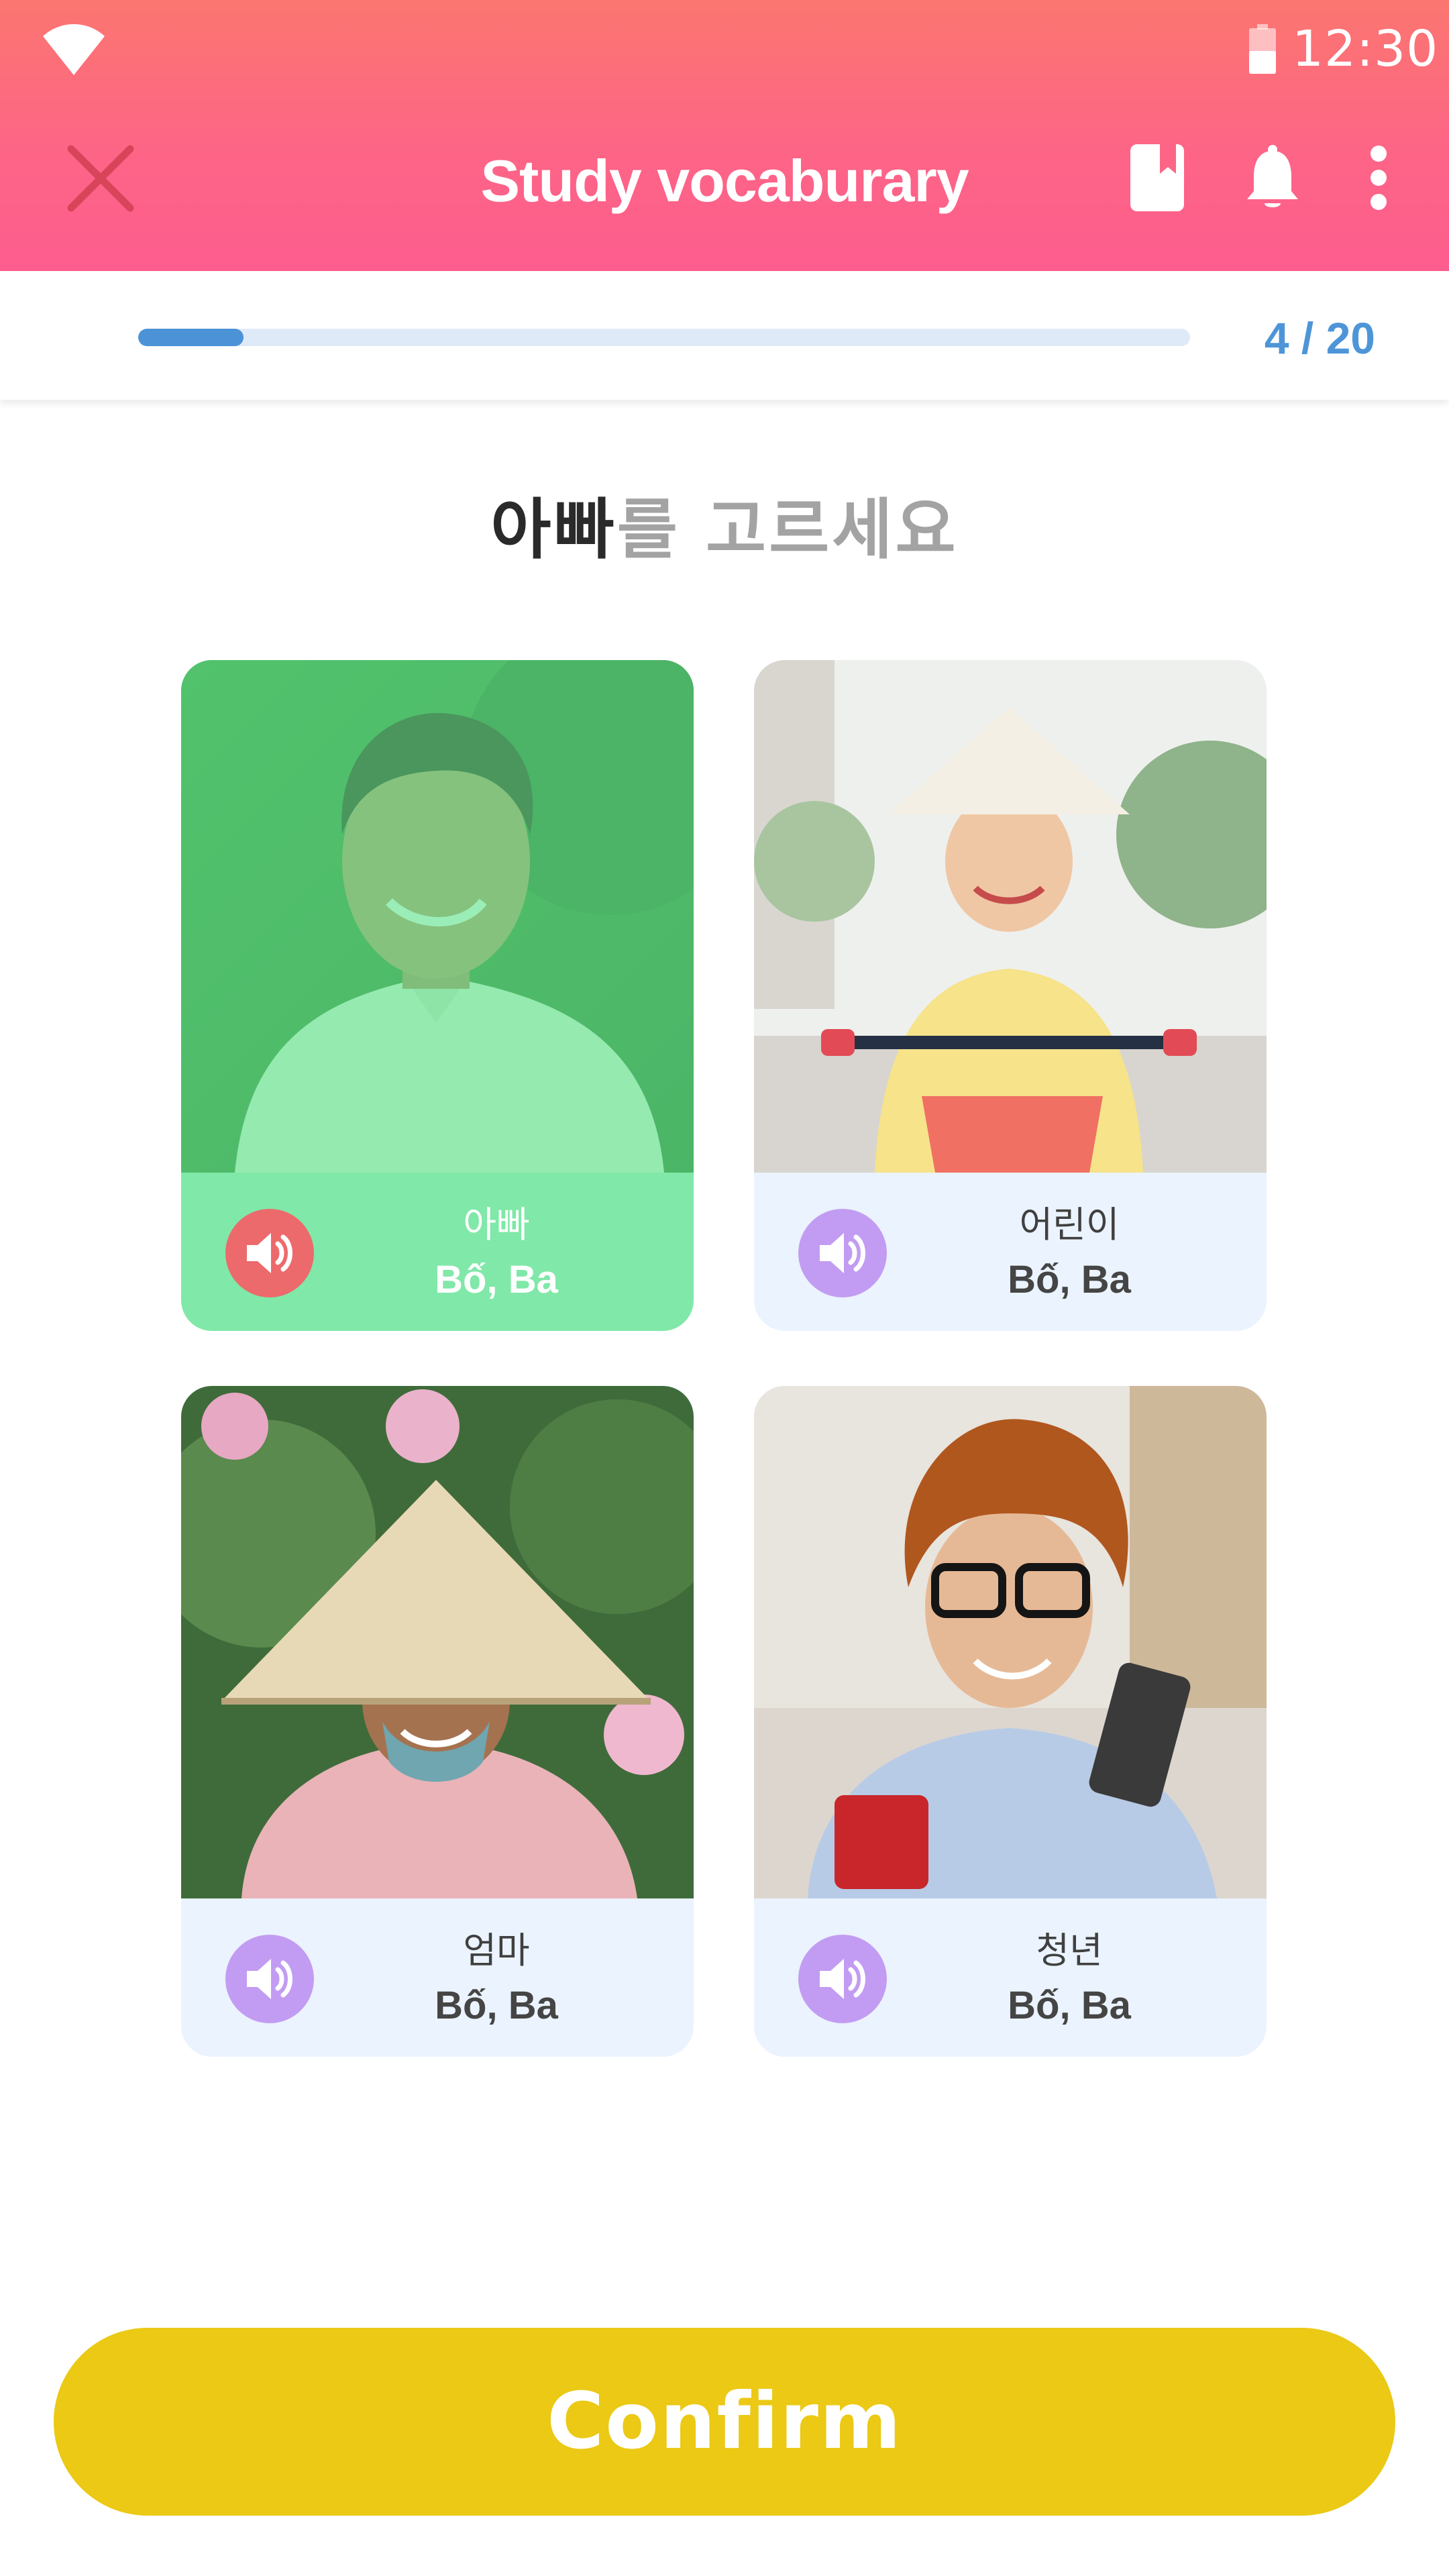  Describe the element at coordinates (787, 530) in the screenshot. I see `prompt-instruction: 를 고르세요` at that location.